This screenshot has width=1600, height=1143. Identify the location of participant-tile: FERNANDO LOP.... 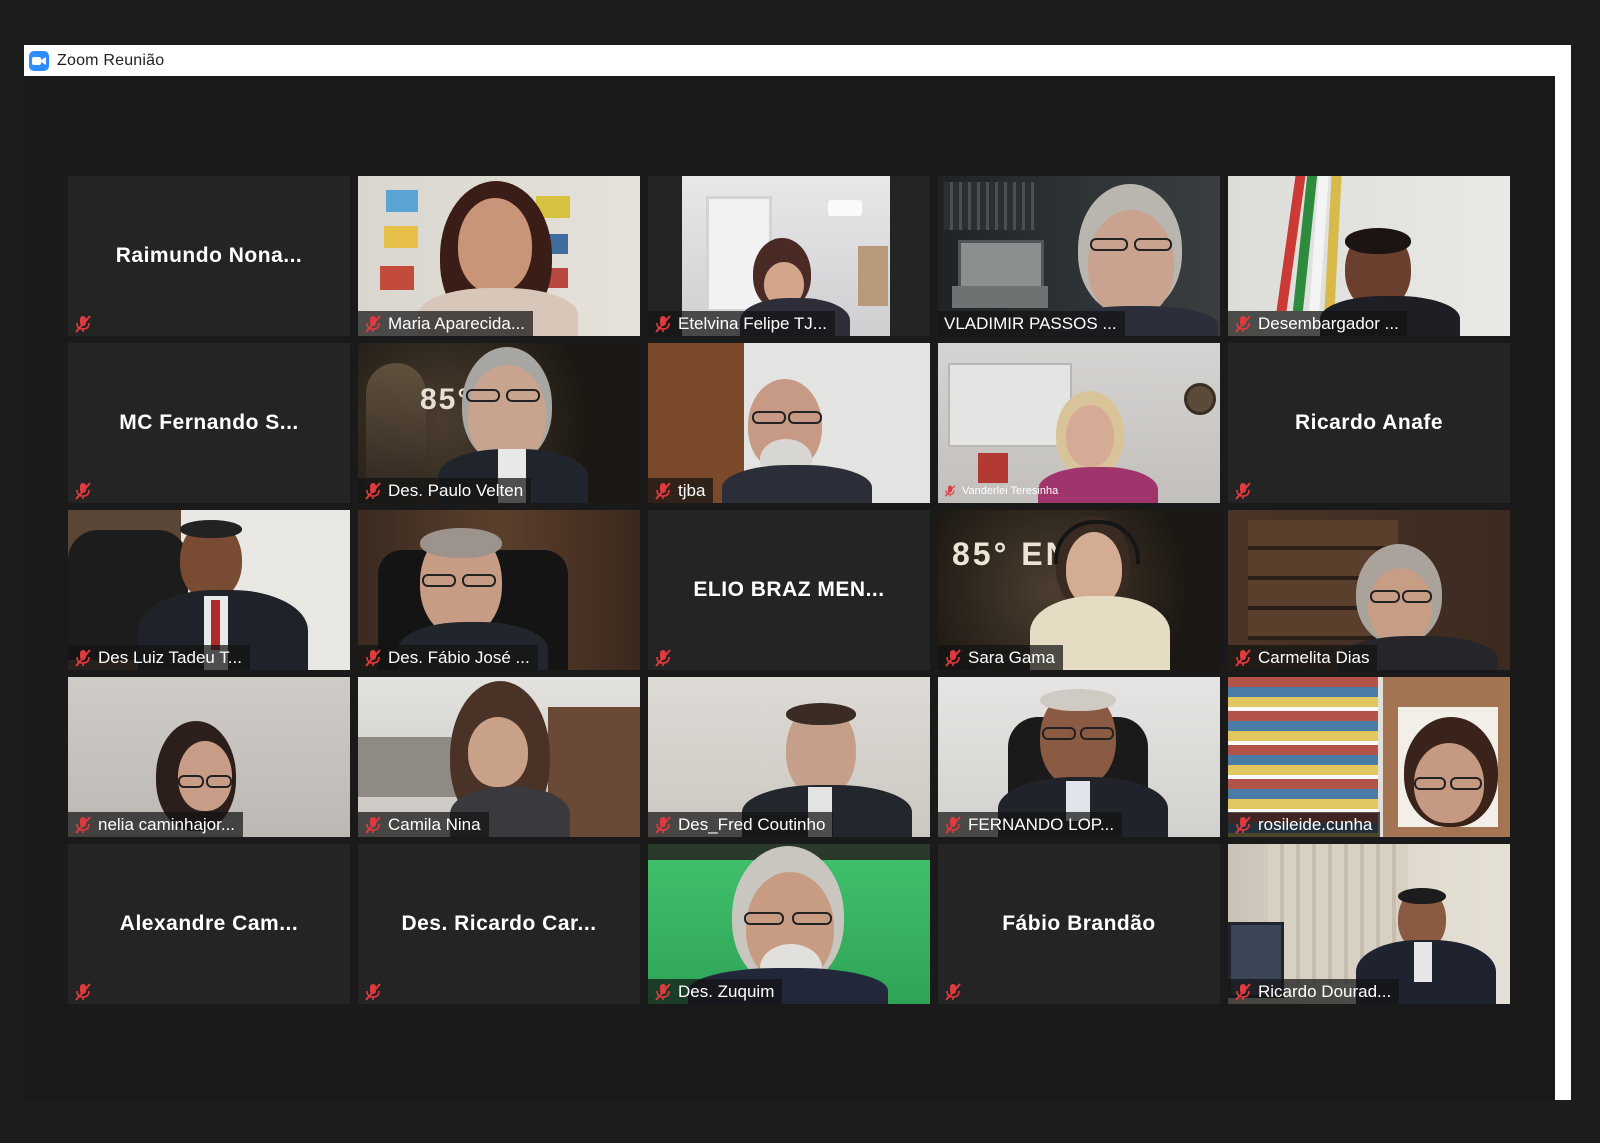
(1079, 757).